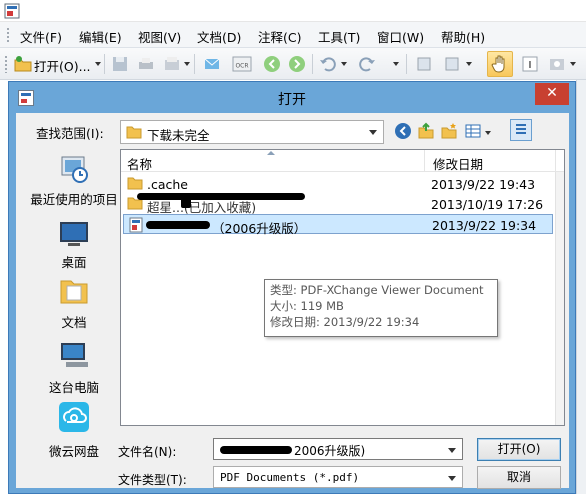  I want to click on open-button: 打开(O), so click(519, 449).